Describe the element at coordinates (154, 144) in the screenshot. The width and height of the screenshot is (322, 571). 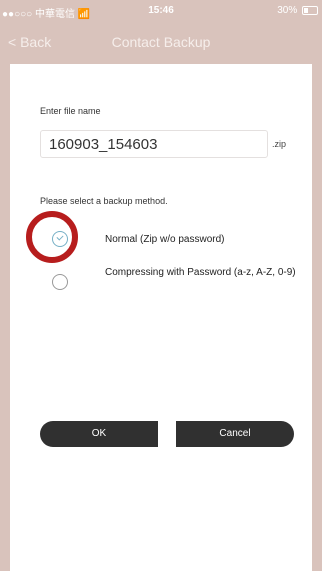
I see `file-name-input: 160903_154603` at that location.